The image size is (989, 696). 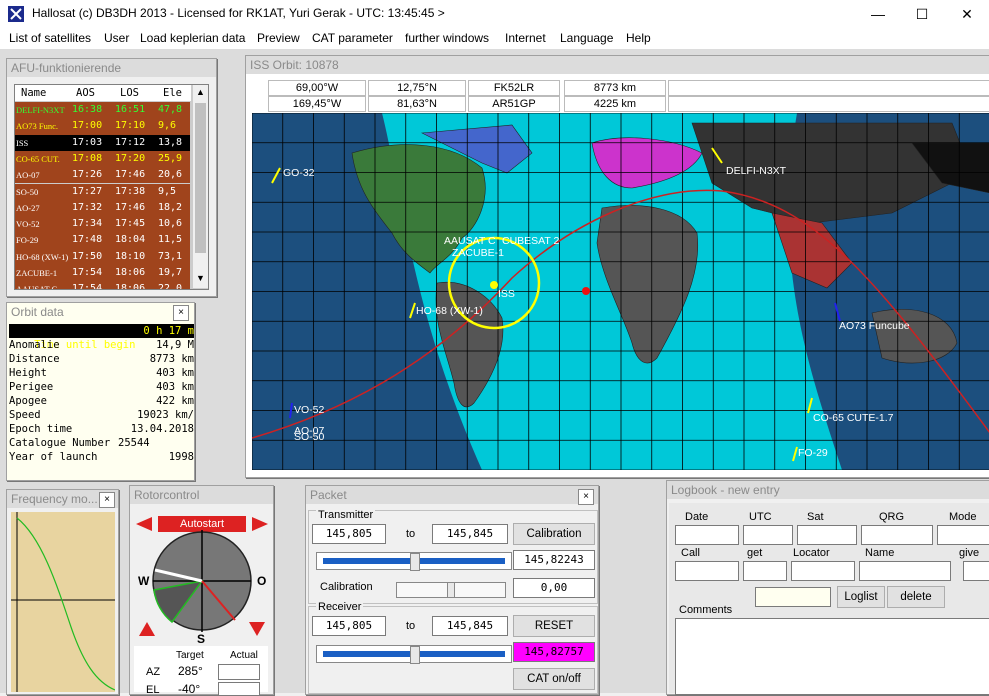 I want to click on rx-slider, so click(x=414, y=654).